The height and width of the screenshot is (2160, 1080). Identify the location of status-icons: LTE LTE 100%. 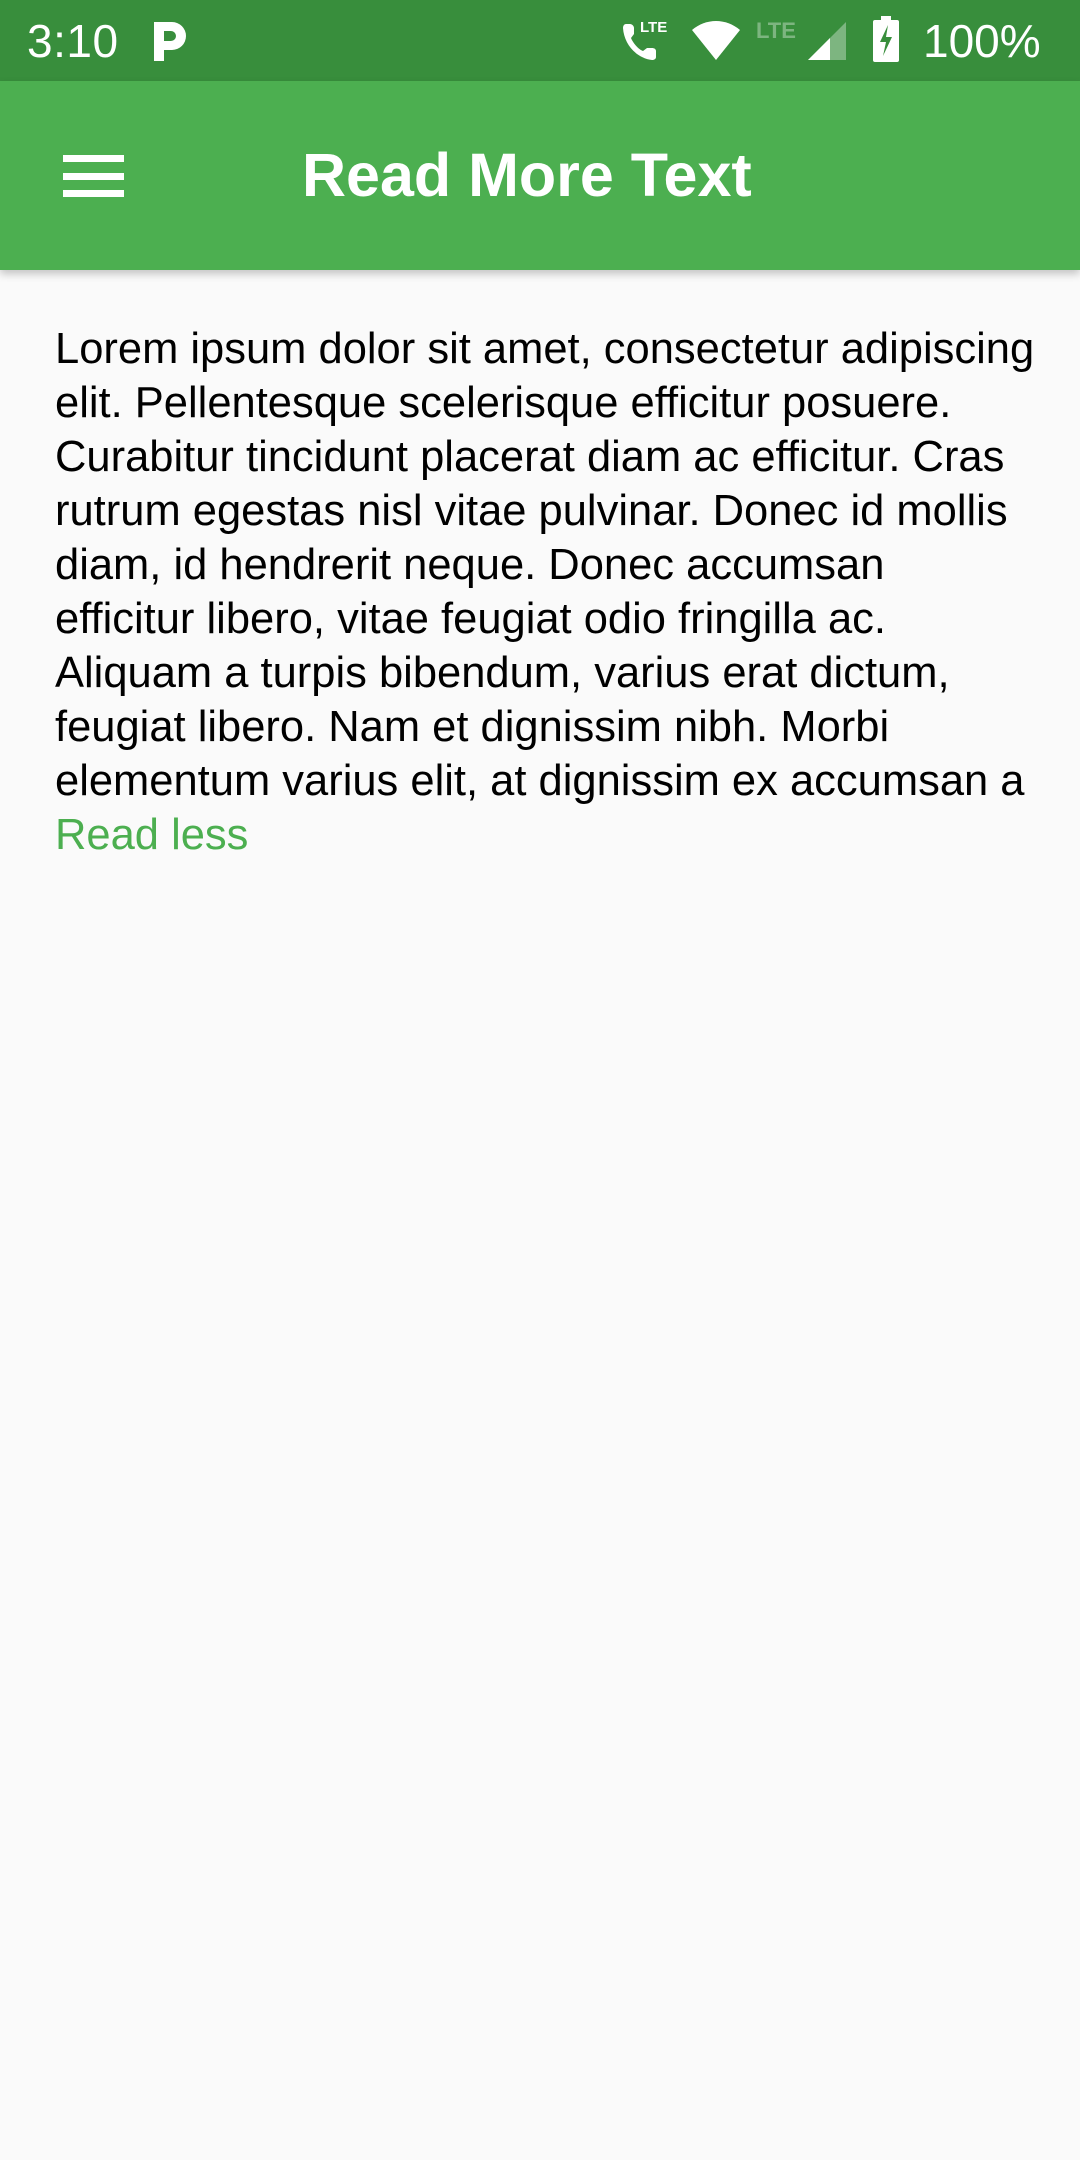
(810, 40).